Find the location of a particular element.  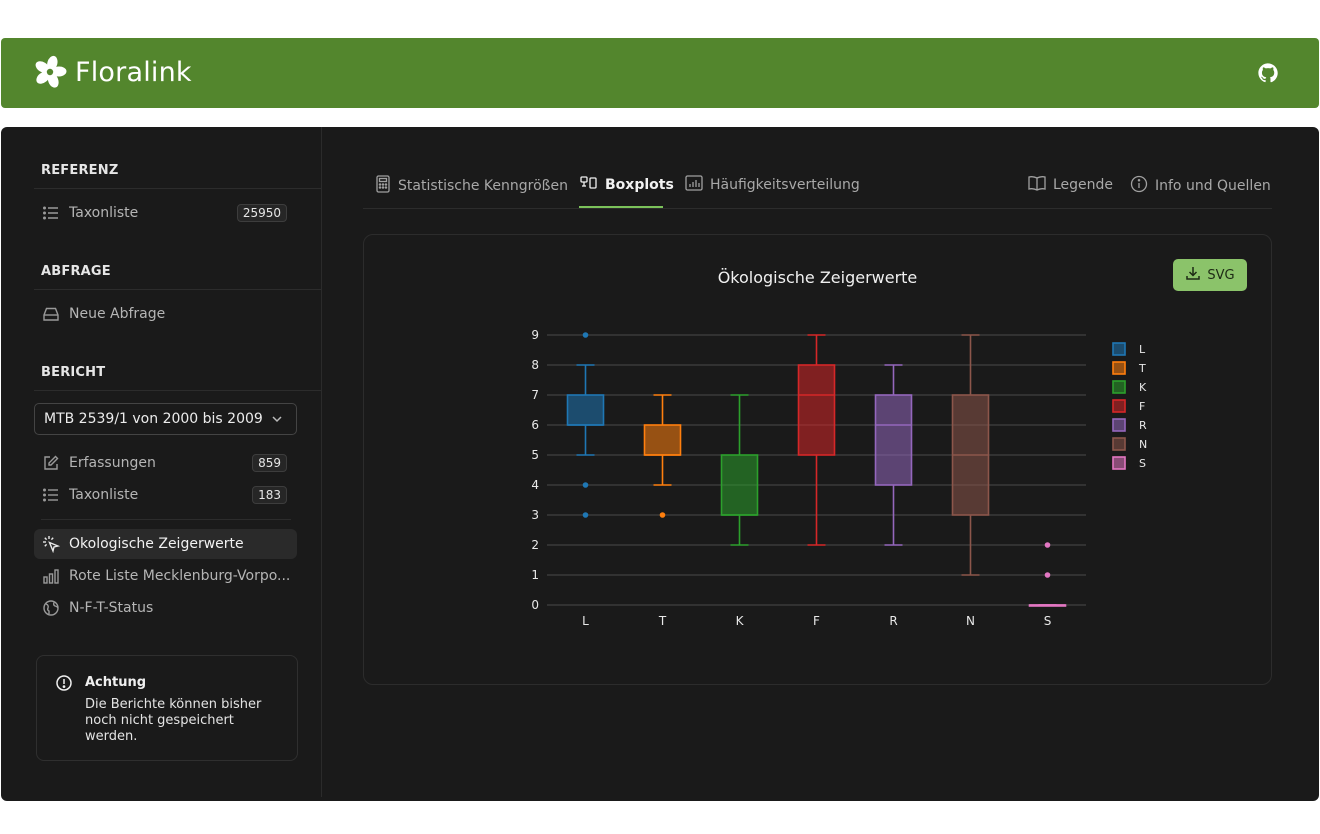

y-tick-label: 5 is located at coordinates (535, 455).